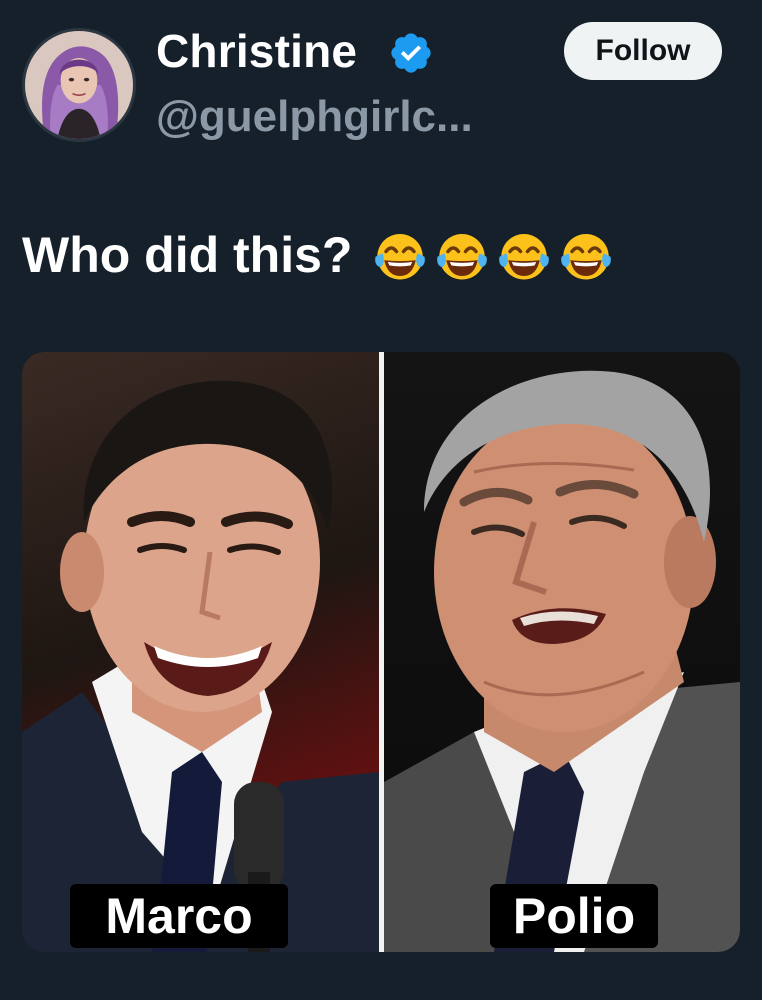  What do you see at coordinates (187, 255) in the screenshot?
I see `tweet-text-content: Who did this?` at bounding box center [187, 255].